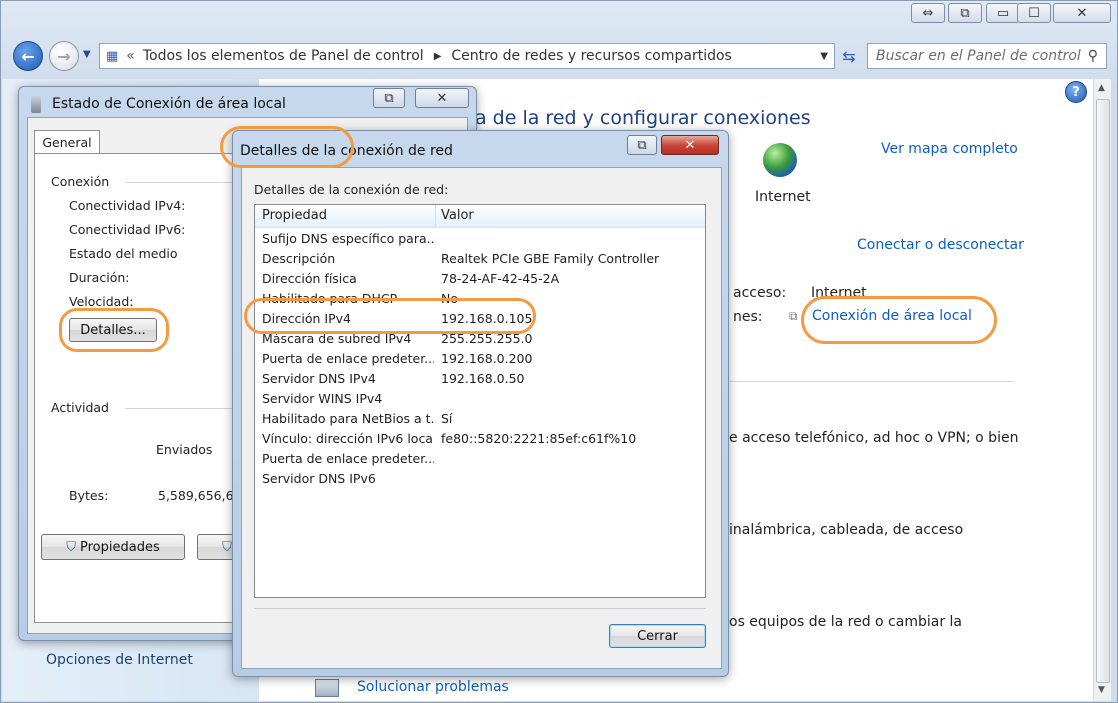 The image size is (1118, 703). What do you see at coordinates (539, 438) in the screenshot?
I see `value-cell: fe80::5820:2221:85ef:c61f%10` at bounding box center [539, 438].